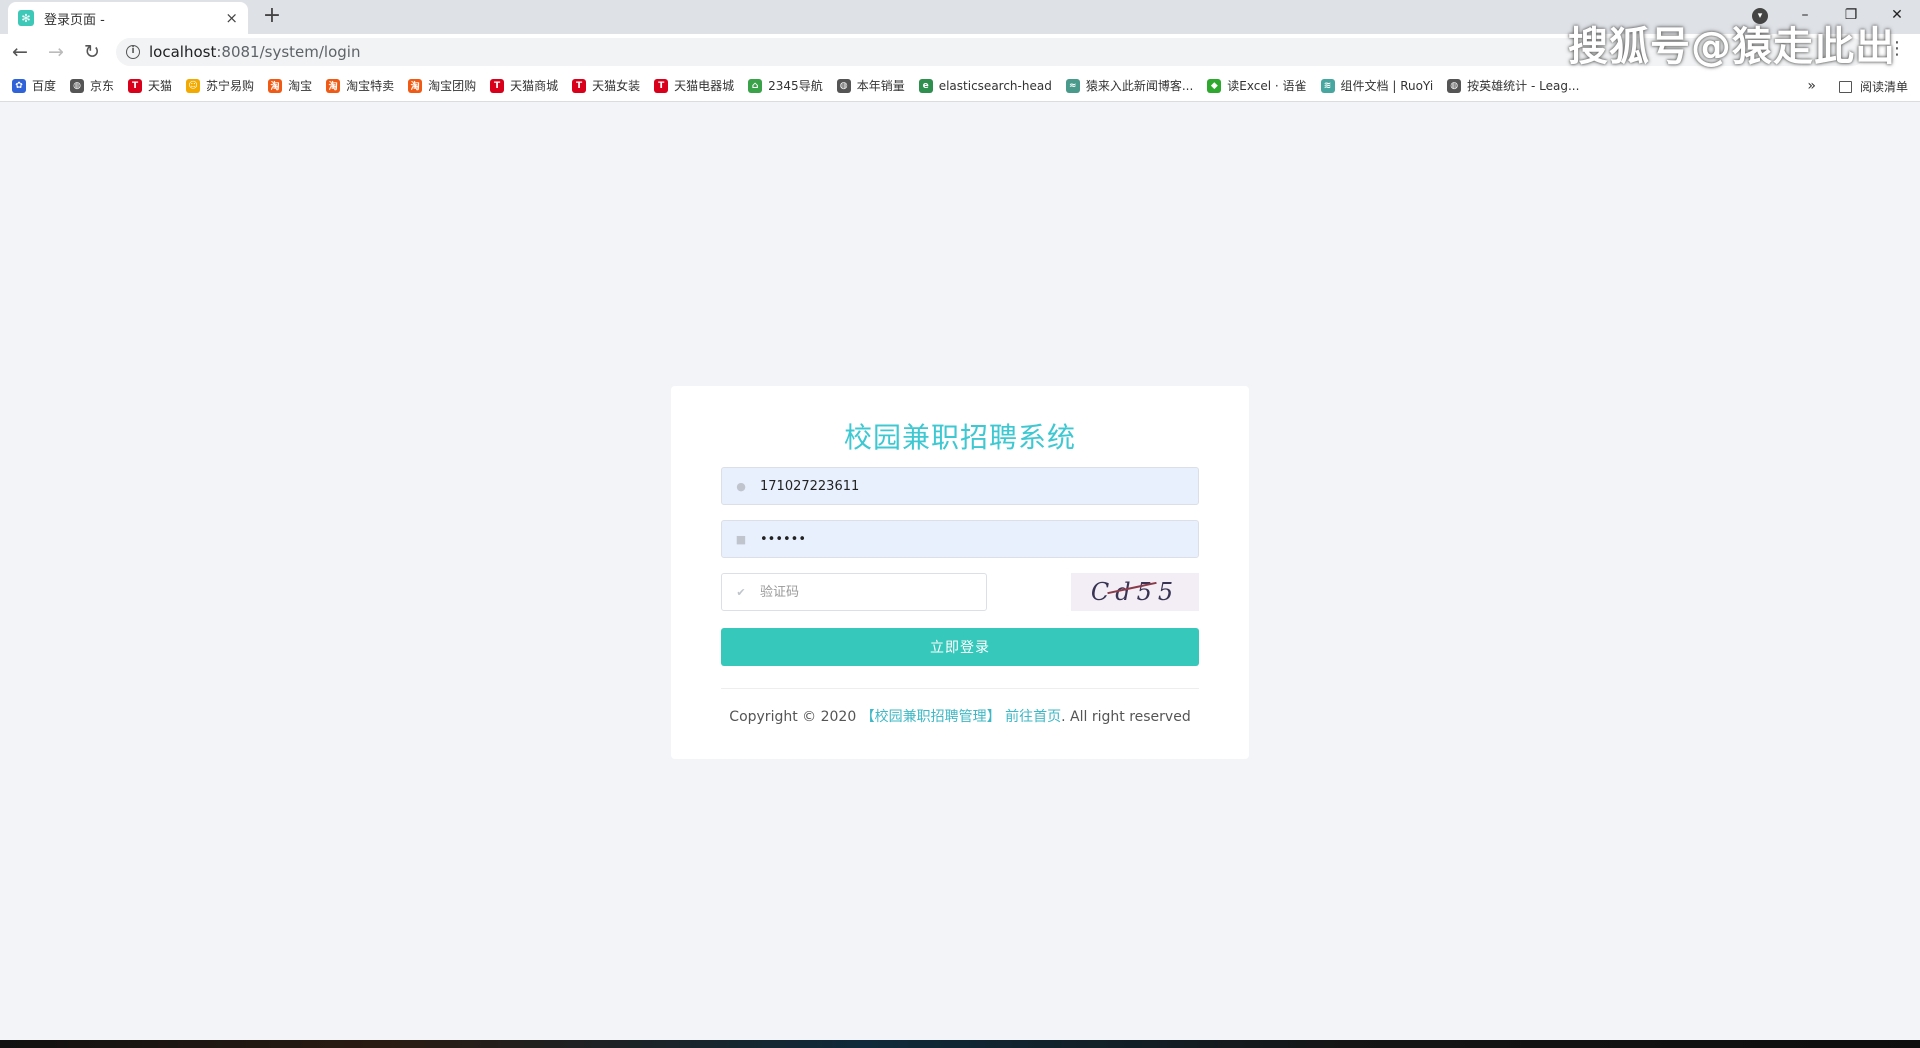  Describe the element at coordinates (300, 86) in the screenshot. I see `bookmark-label: 淘宝` at that location.